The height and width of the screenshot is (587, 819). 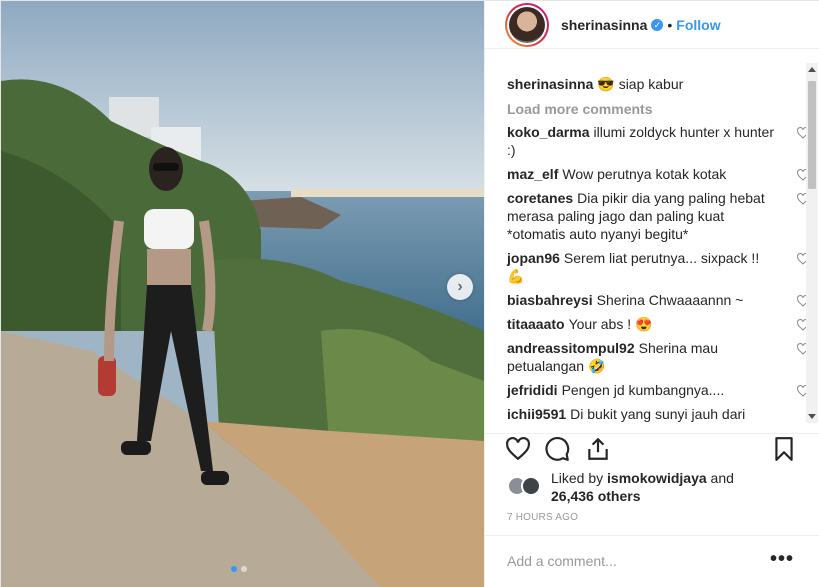 I want to click on avatar-image, so click(x=527, y=24).